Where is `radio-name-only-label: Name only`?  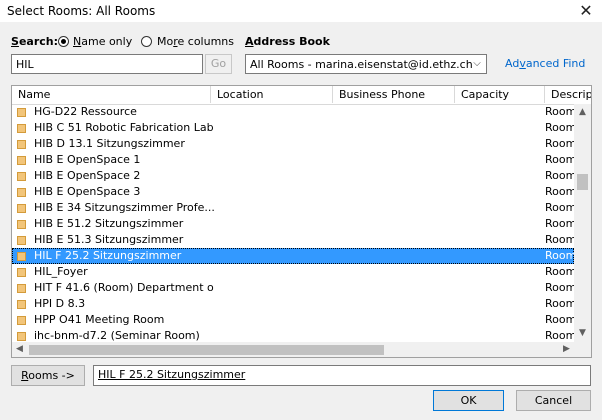
radio-name-only-label: Name only is located at coordinates (102, 41).